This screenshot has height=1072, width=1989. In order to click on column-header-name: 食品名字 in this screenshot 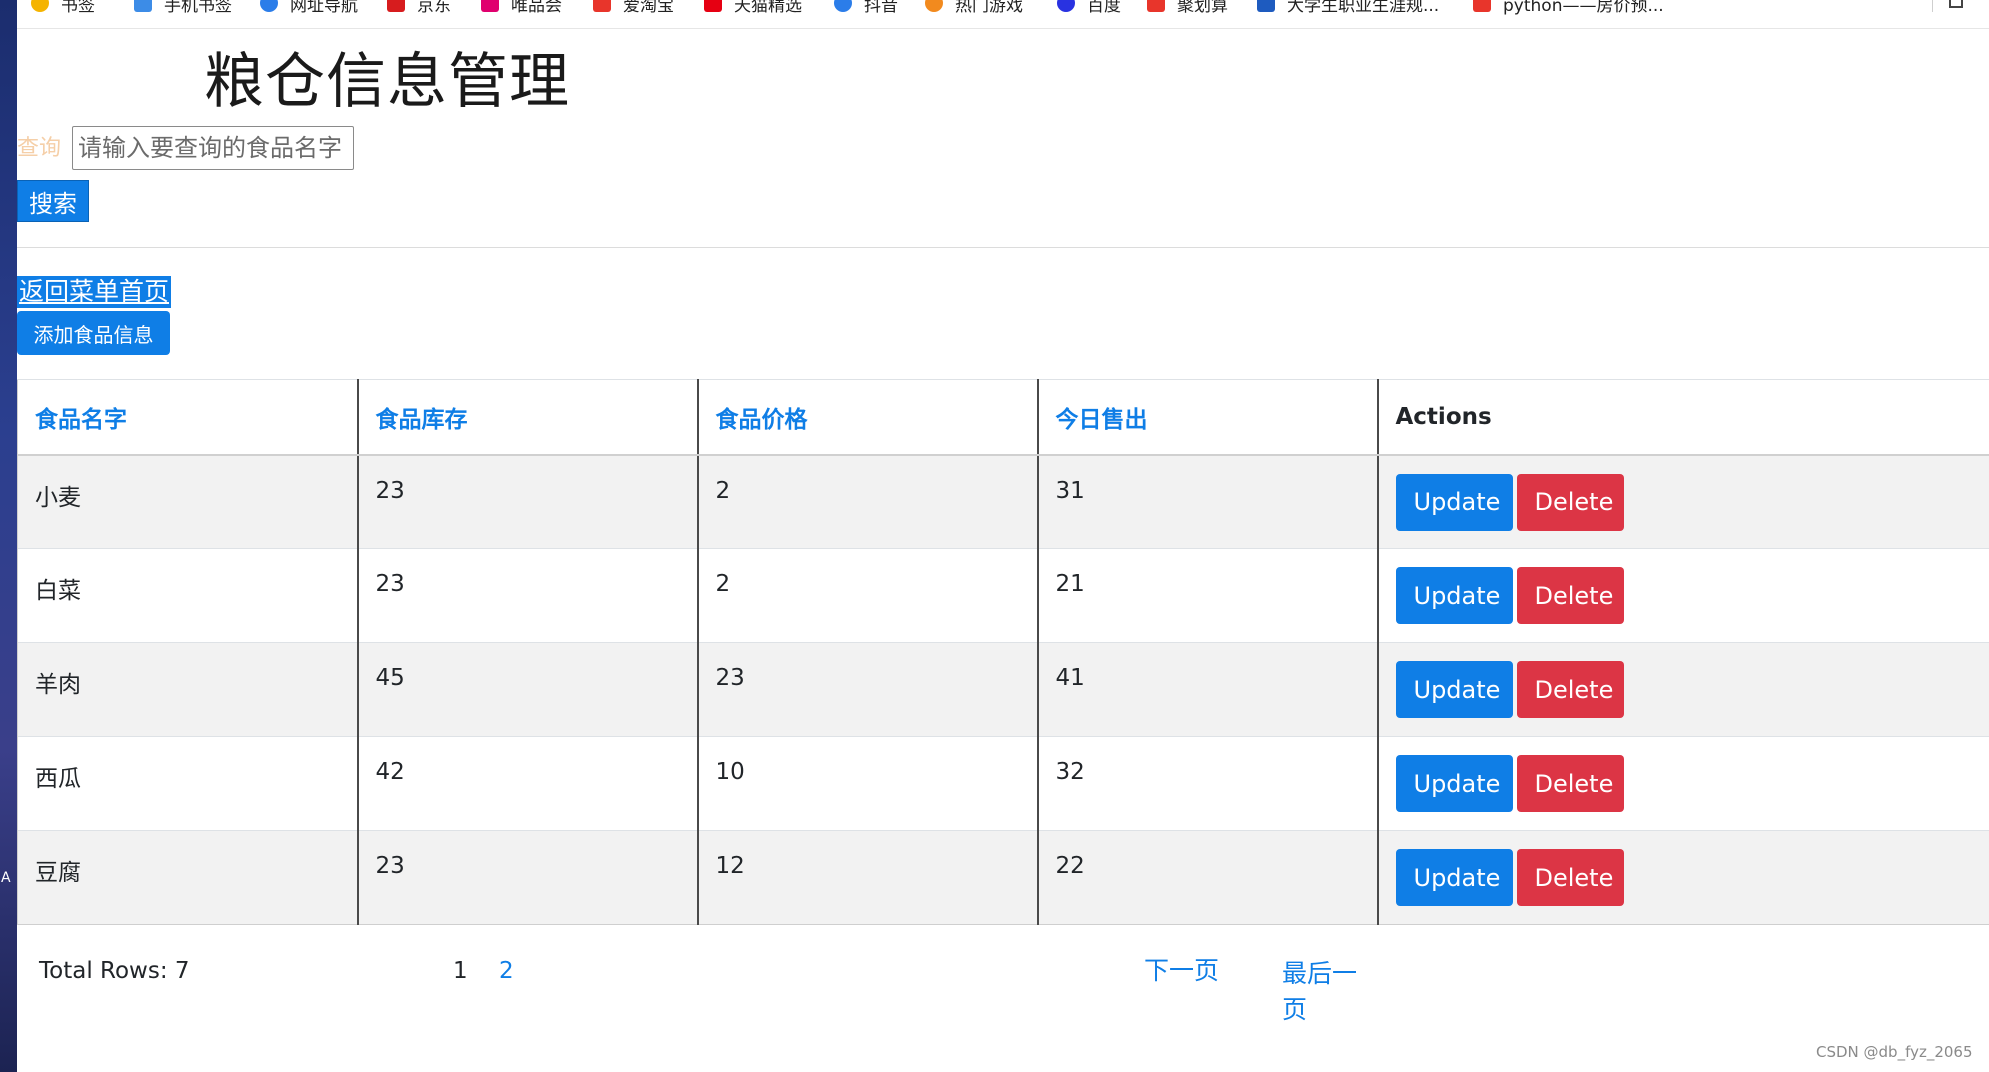, I will do `click(187, 417)`.